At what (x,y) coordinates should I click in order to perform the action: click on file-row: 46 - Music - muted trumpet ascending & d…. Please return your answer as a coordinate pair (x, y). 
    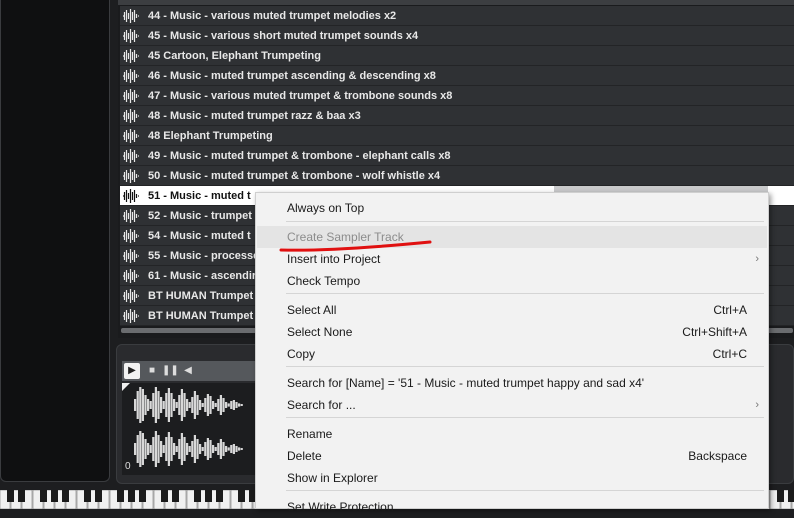
    Looking at the image, I should click on (457, 76).